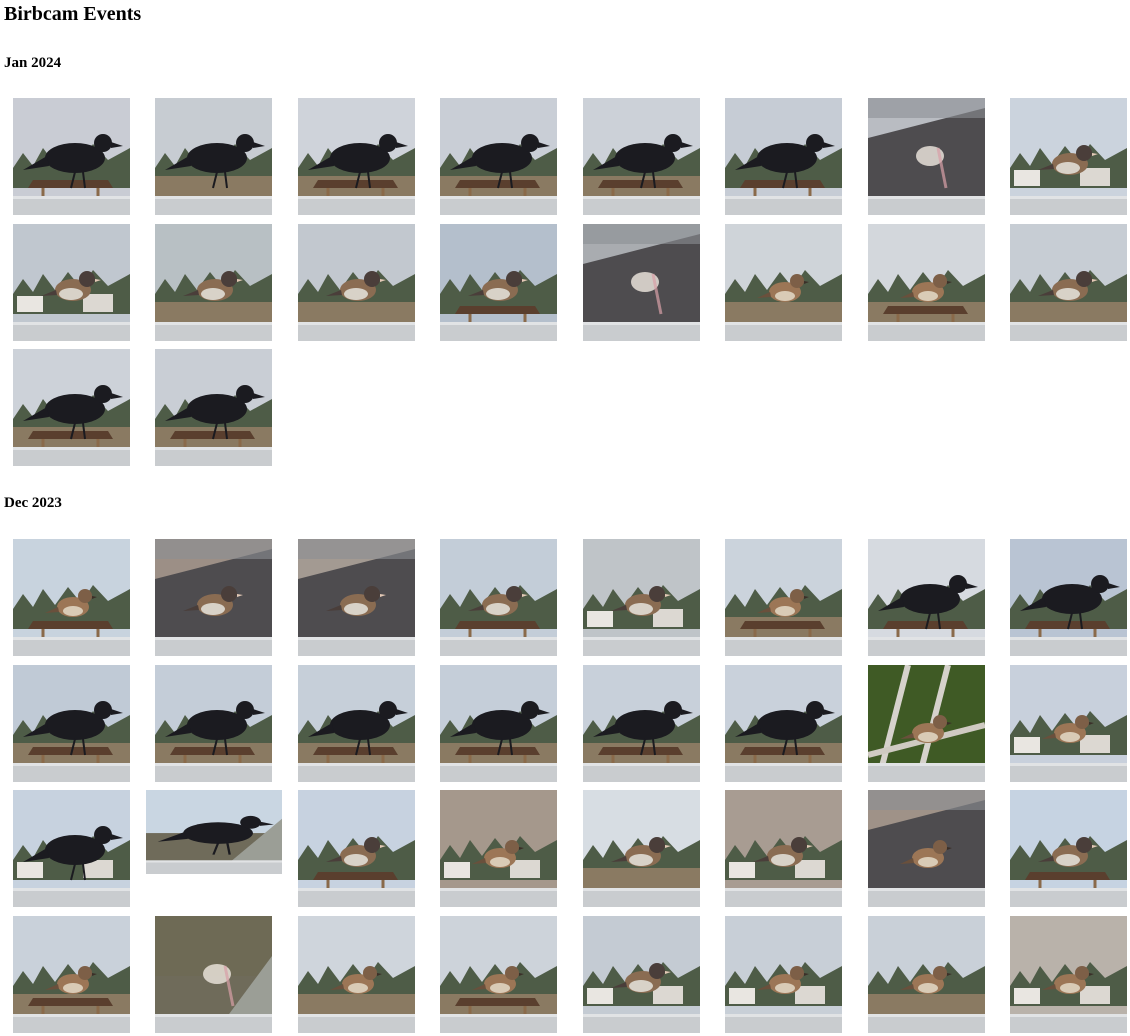 The height and width of the screenshot is (1036, 1130). What do you see at coordinates (73, 14) in the screenshot?
I see `page-title: Birbcam Events` at bounding box center [73, 14].